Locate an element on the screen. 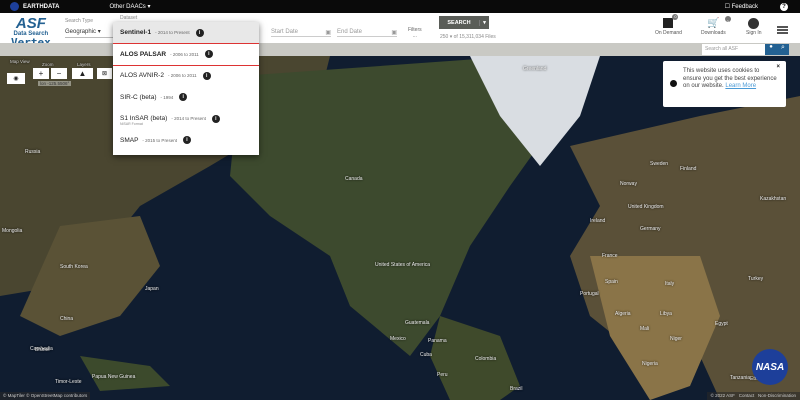 This screenshot has width=800, height=400. map-label: Tanzania is located at coordinates (740, 378).